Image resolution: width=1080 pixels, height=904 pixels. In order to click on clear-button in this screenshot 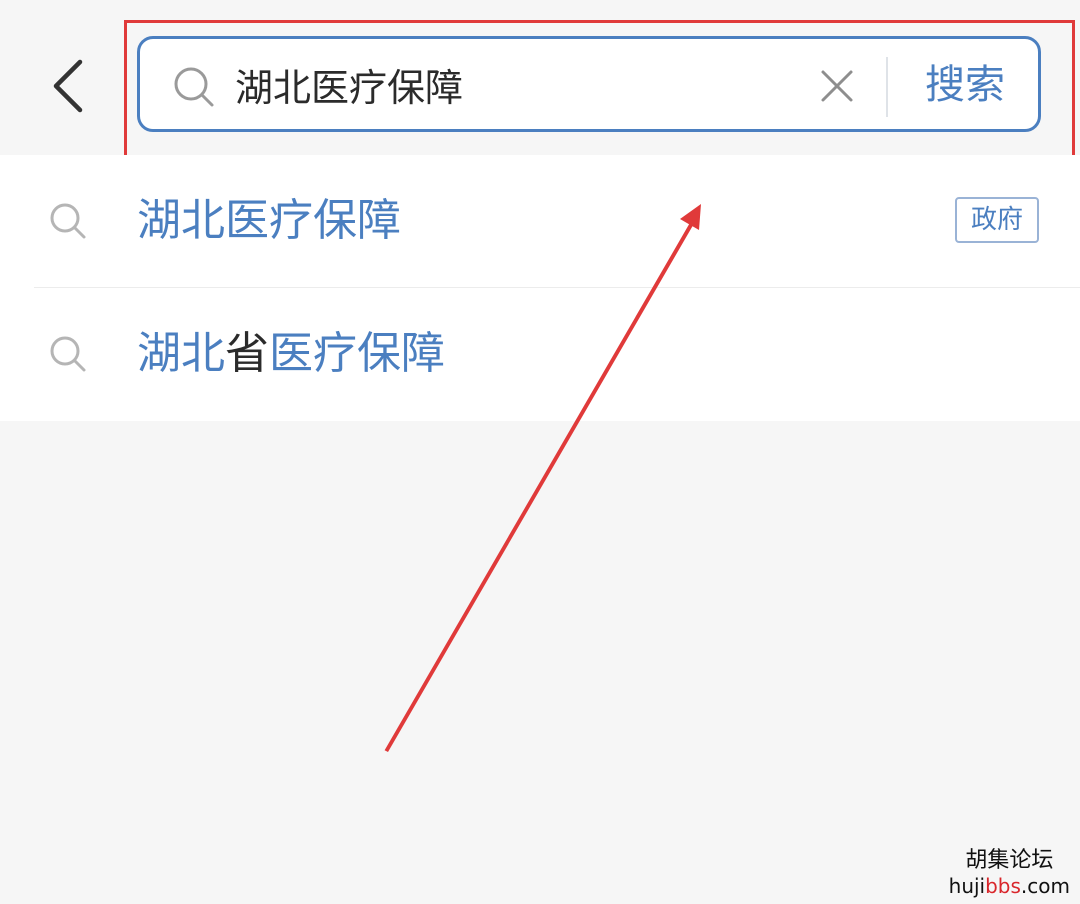, I will do `click(837, 86)`.